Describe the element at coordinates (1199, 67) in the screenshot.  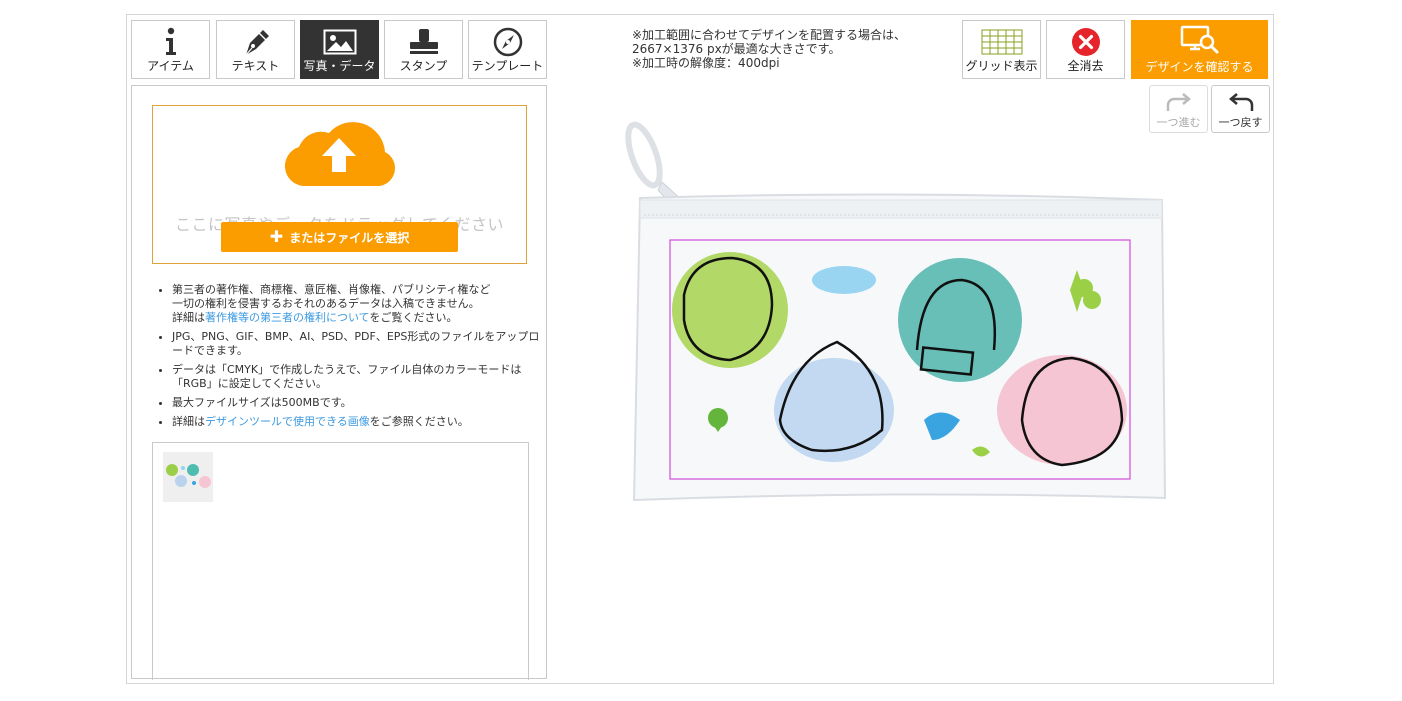
I see `confirm-label: デザインを確認する` at that location.